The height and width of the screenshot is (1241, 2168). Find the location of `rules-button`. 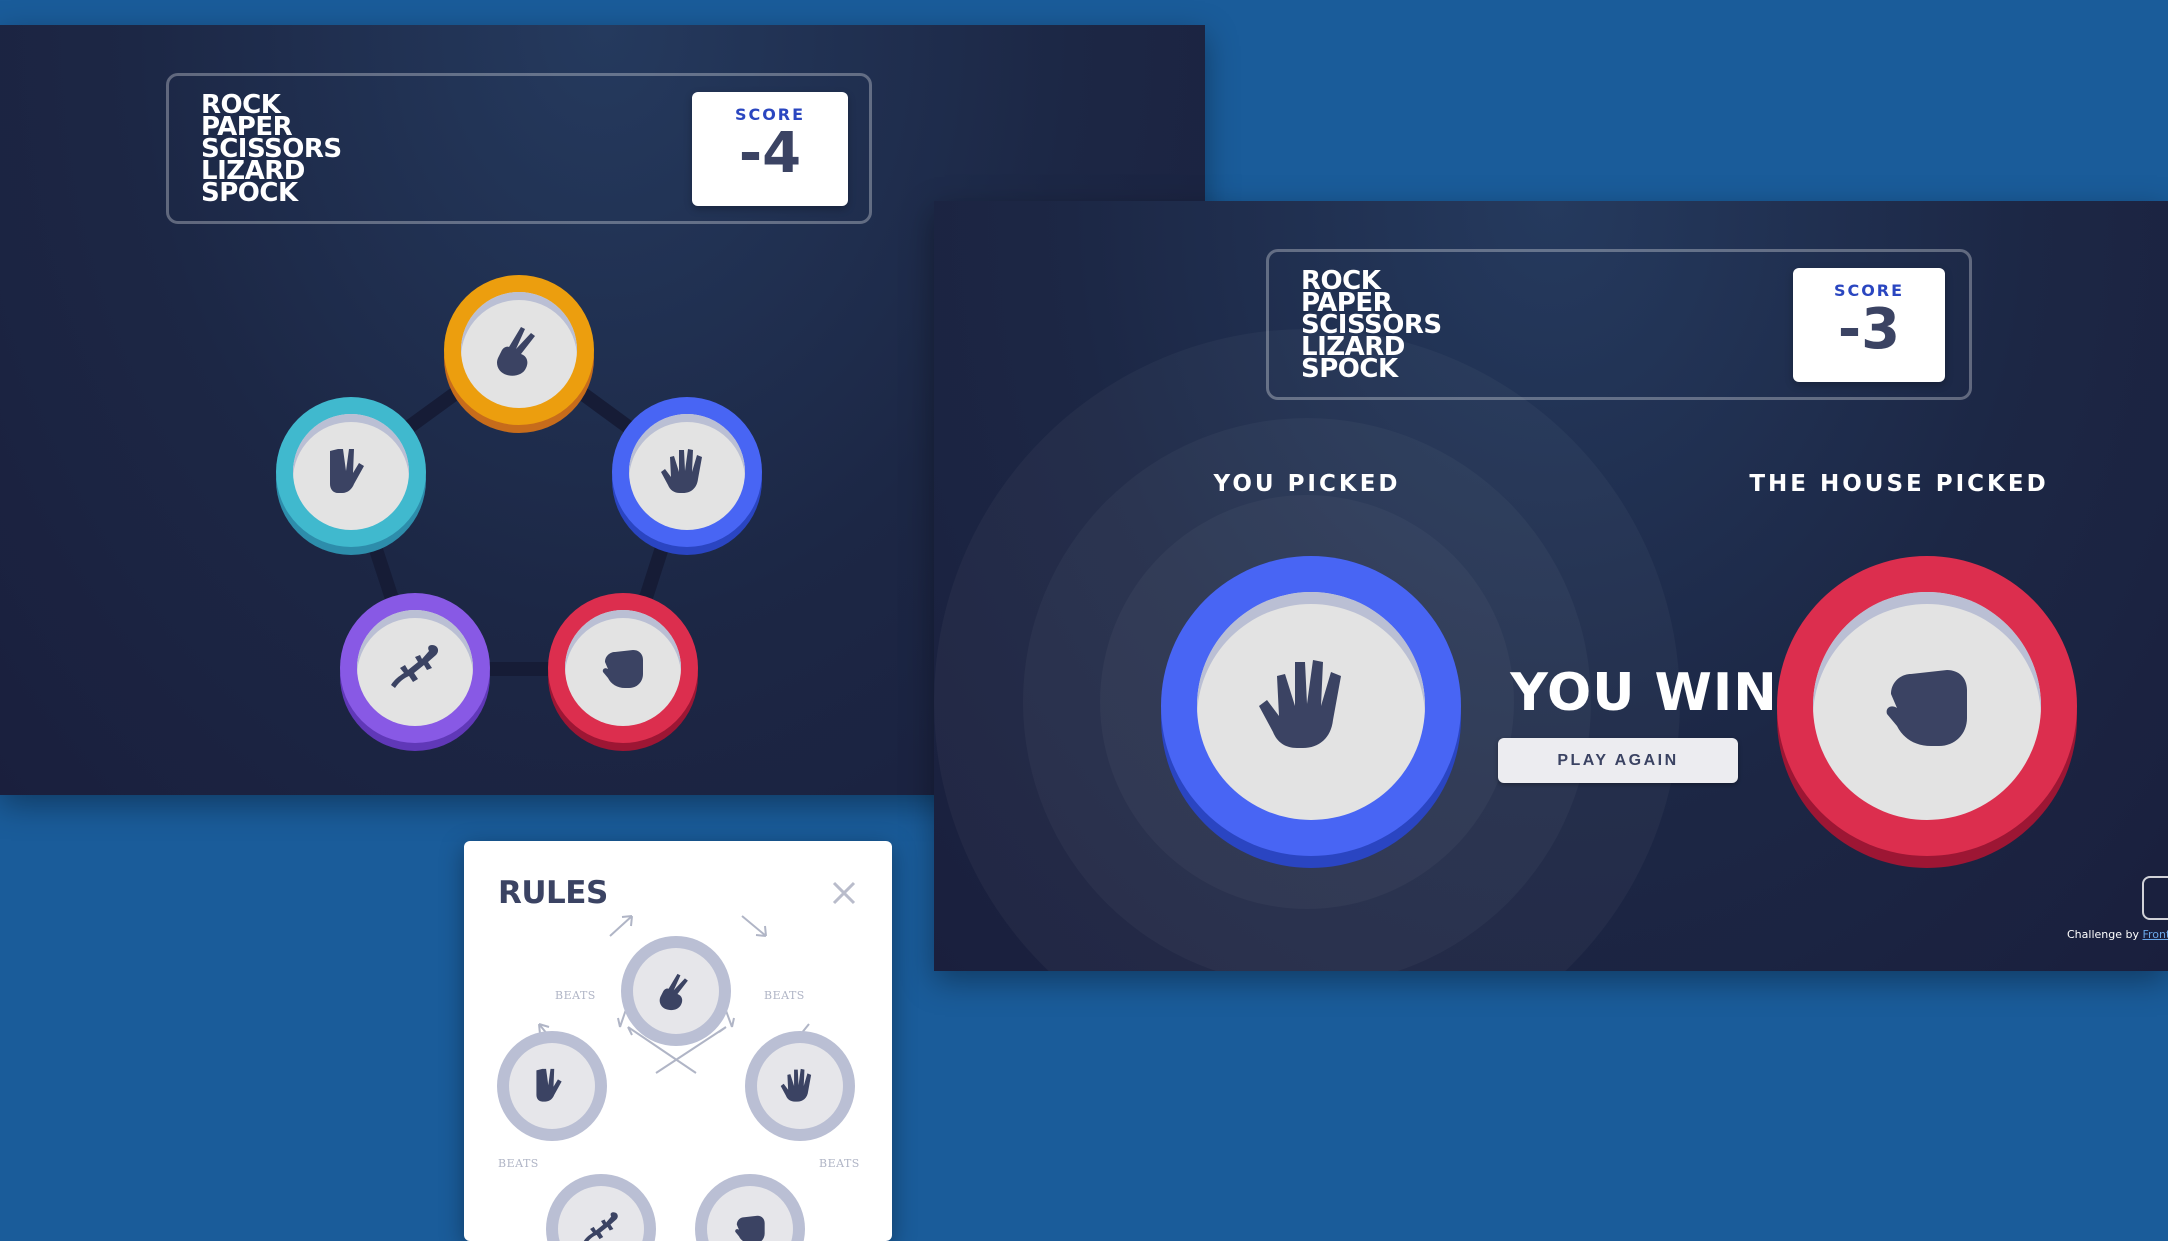

rules-button is located at coordinates (2155, 898).